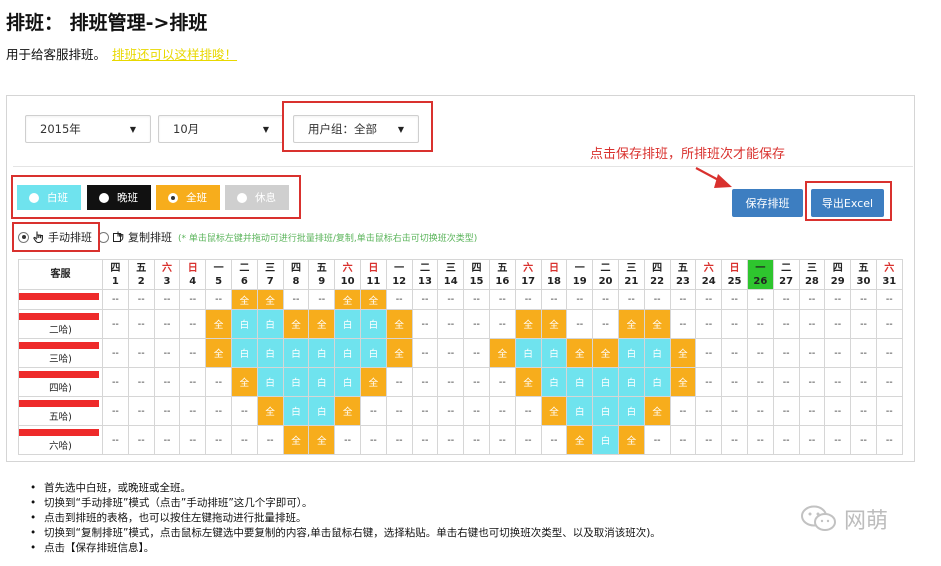  Describe the element at coordinates (174, 54) in the screenshot. I see `tutorial-link: 排班还可以这样排唆！` at that location.